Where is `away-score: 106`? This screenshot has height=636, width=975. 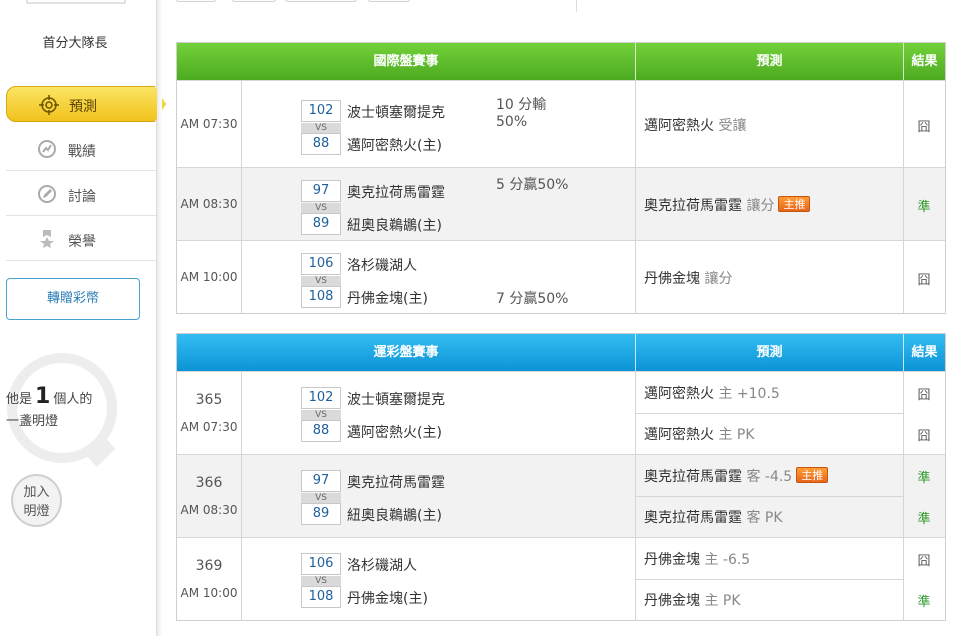 away-score: 106 is located at coordinates (321, 264).